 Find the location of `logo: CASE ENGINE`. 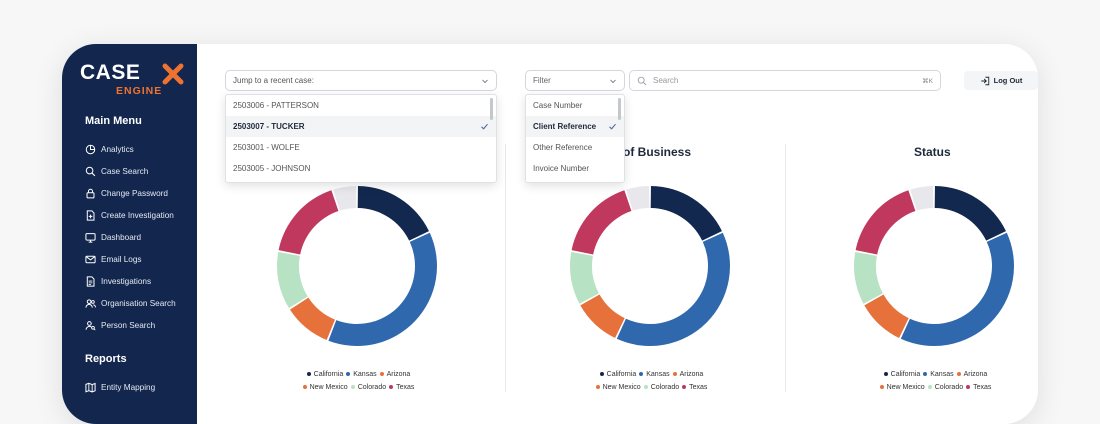

logo: CASE ENGINE is located at coordinates (132, 79).